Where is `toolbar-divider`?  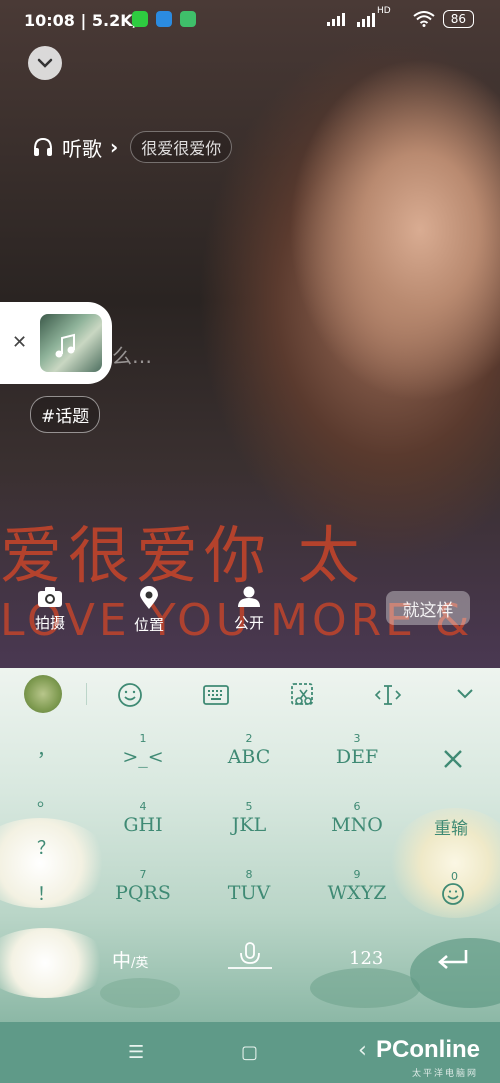 toolbar-divider is located at coordinates (86, 694).